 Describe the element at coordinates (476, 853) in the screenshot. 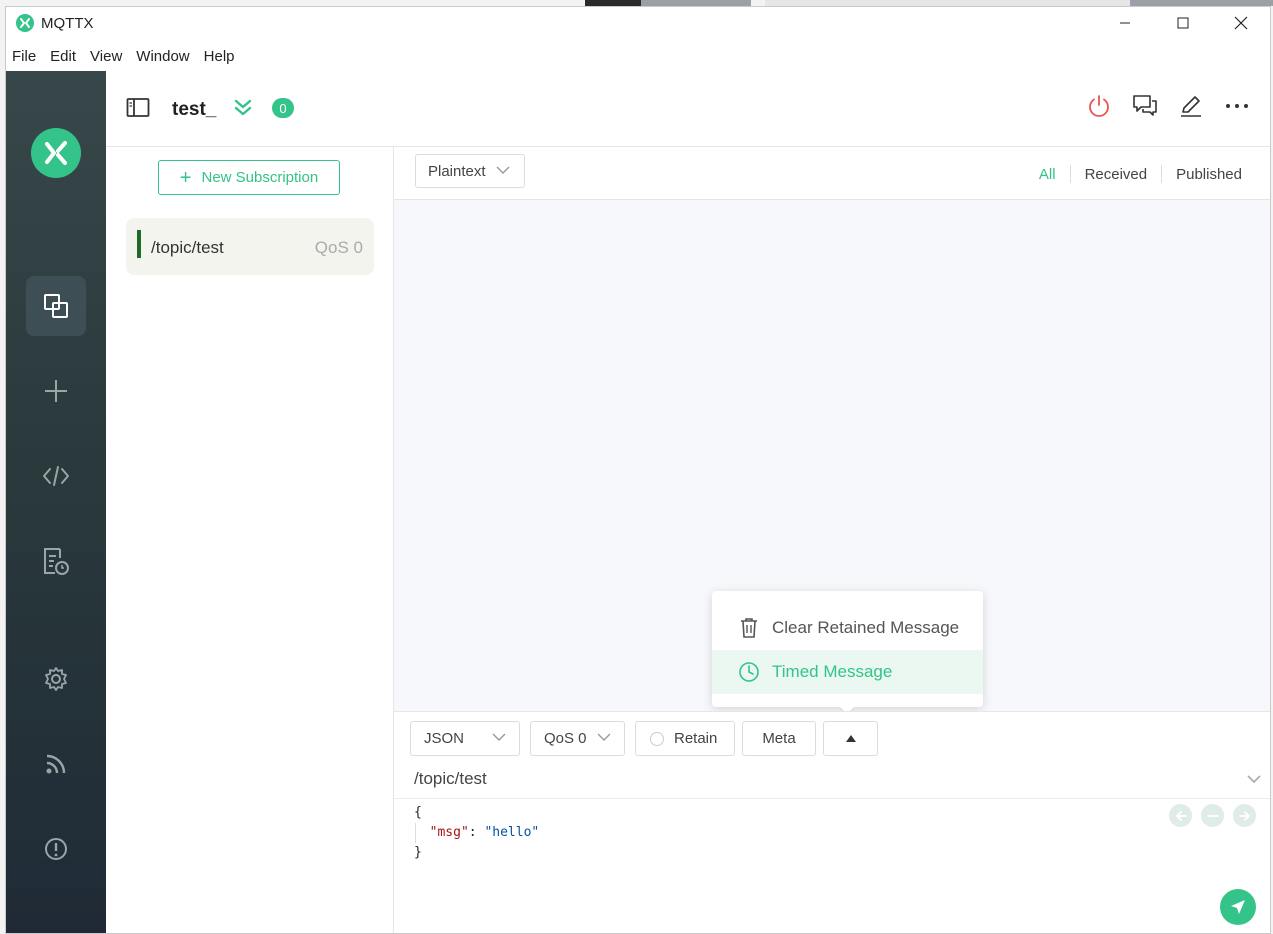

I see `code-line: }` at that location.